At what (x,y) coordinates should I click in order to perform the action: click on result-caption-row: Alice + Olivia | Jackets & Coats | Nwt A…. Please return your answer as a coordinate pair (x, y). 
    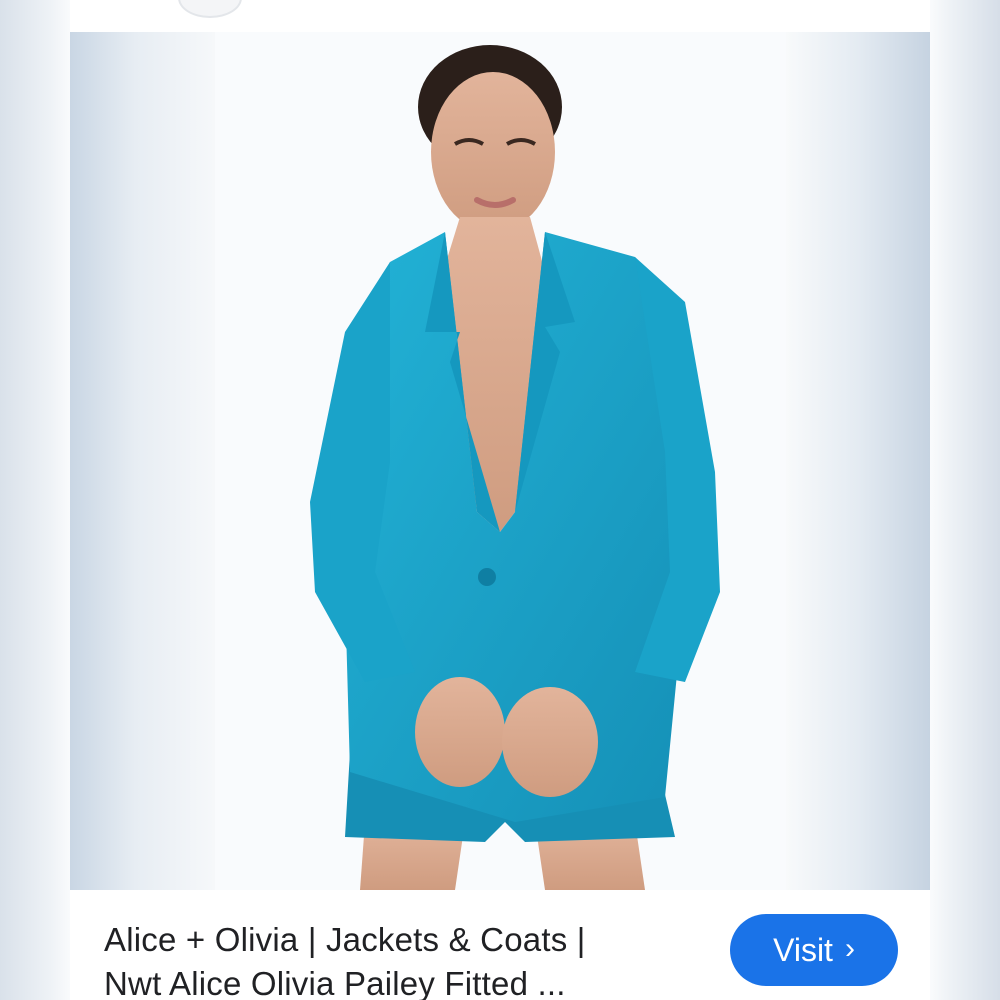
    Looking at the image, I should click on (500, 945).